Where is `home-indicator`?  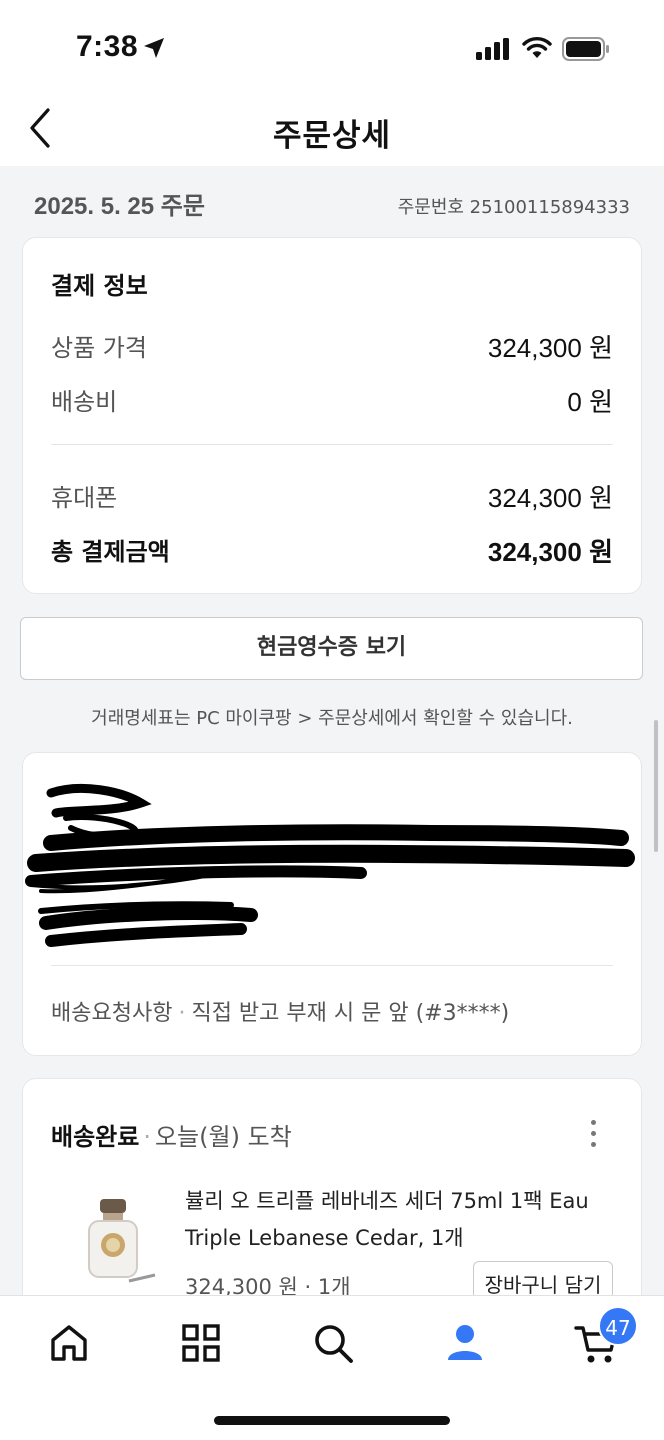
home-indicator is located at coordinates (332, 1420).